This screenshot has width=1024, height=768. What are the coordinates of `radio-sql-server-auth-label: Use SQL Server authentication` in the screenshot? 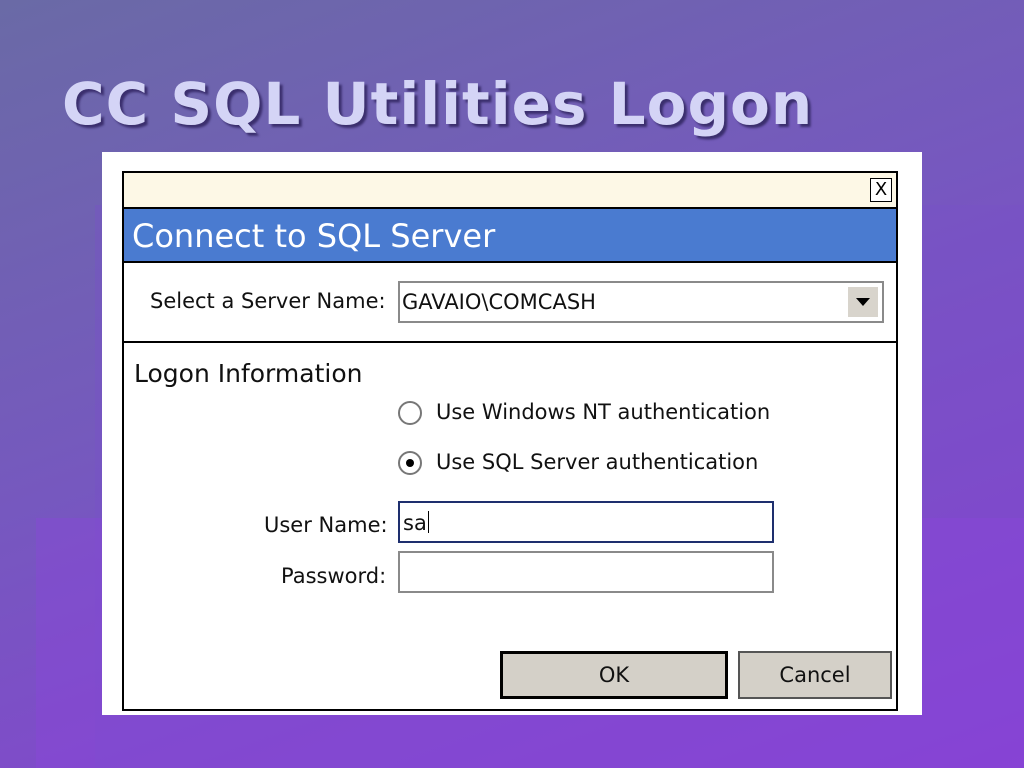 It's located at (597, 462).